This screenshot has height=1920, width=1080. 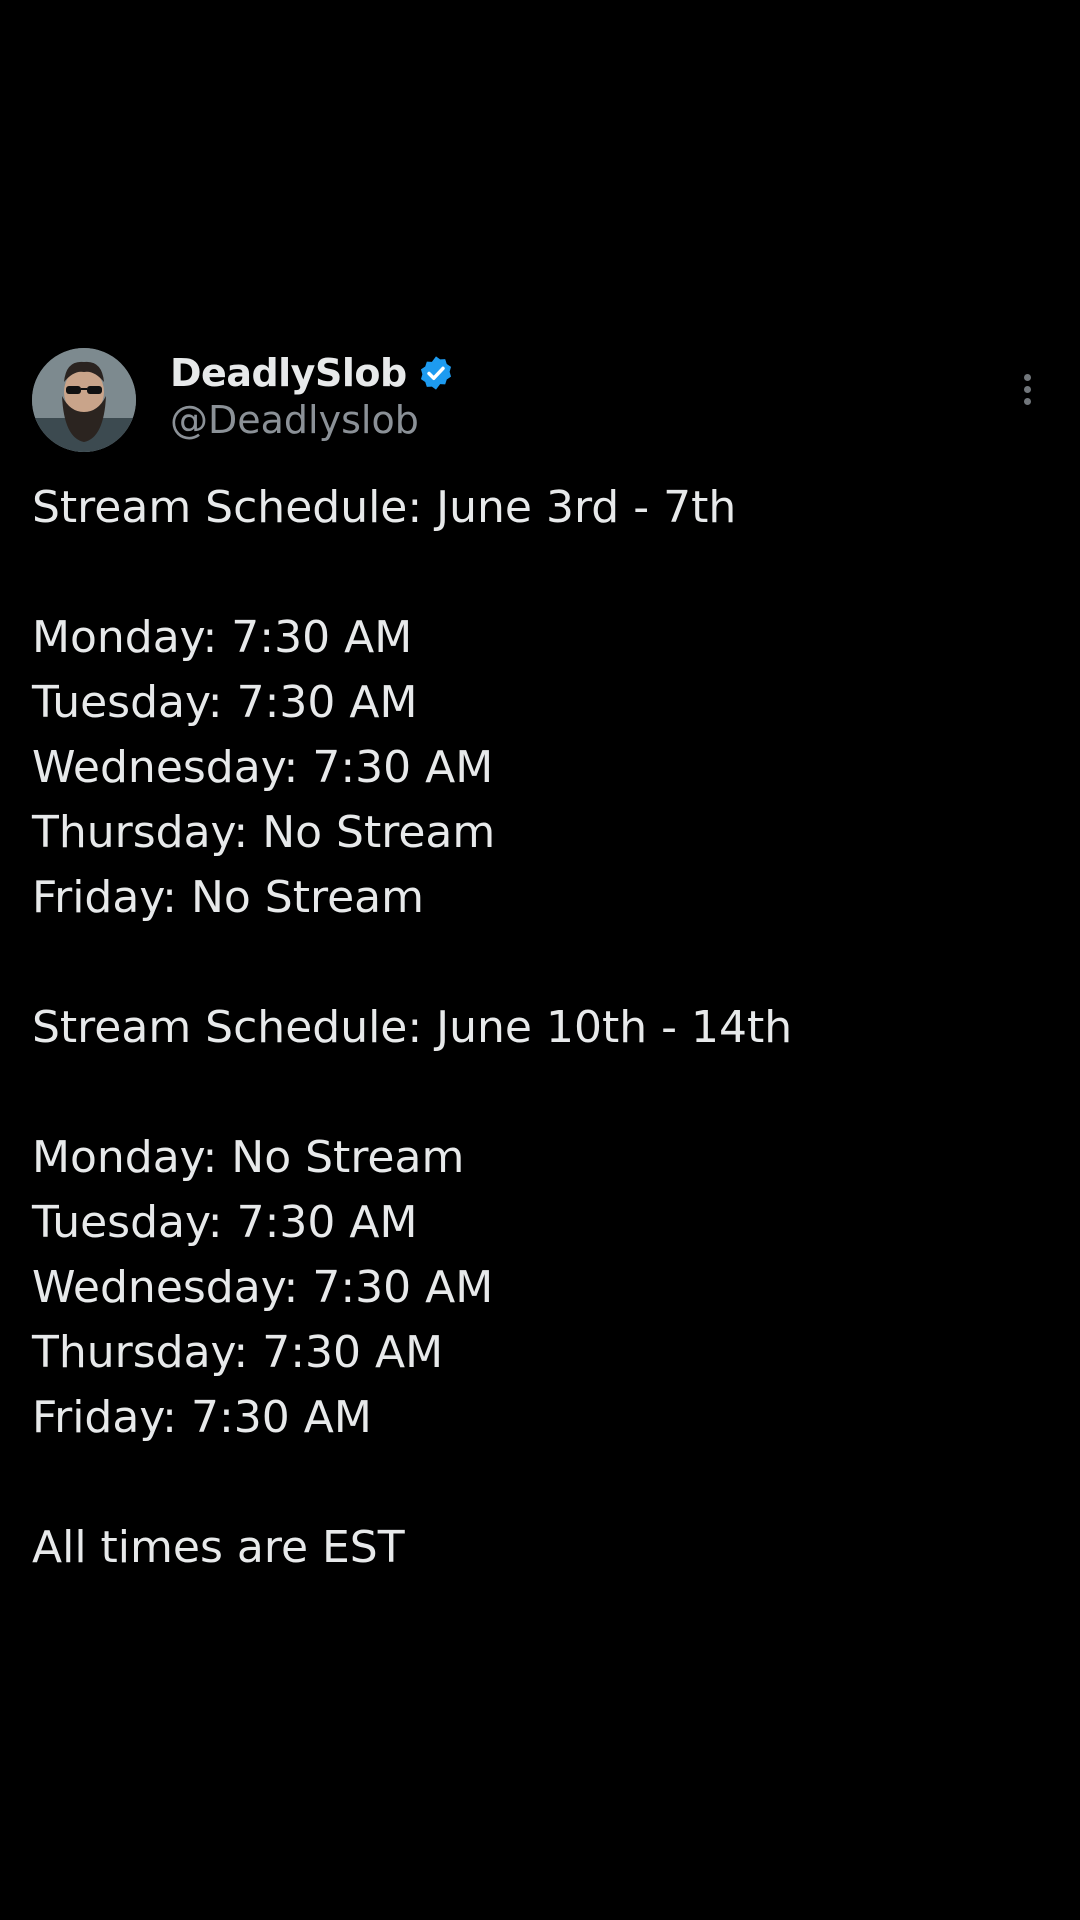 What do you see at coordinates (218, 1547) in the screenshot?
I see `timezone-note: All times are EST` at bounding box center [218, 1547].